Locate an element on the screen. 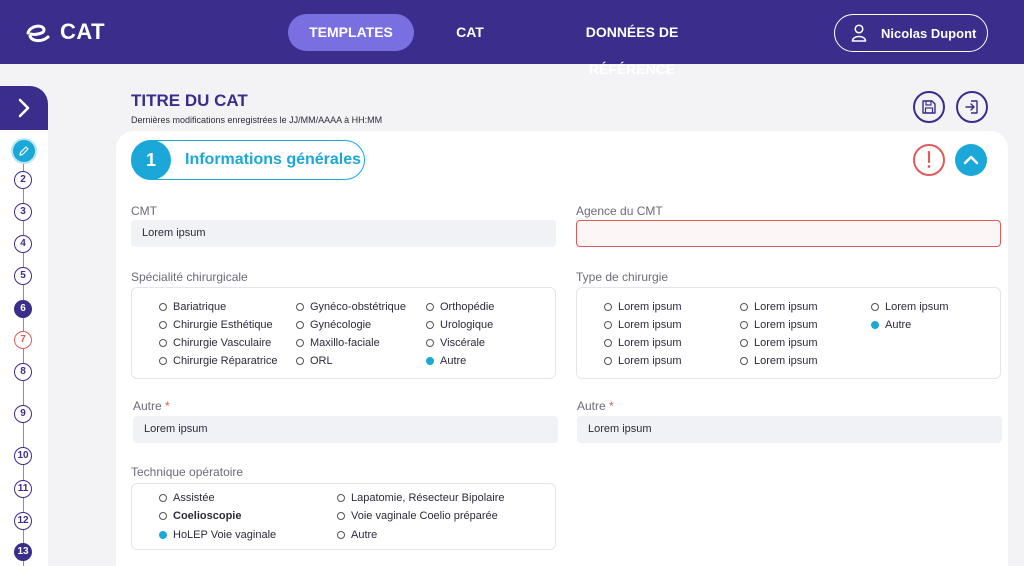 The width and height of the screenshot is (1024, 566). radio-autre-specialite: Autre is located at coordinates (446, 361).